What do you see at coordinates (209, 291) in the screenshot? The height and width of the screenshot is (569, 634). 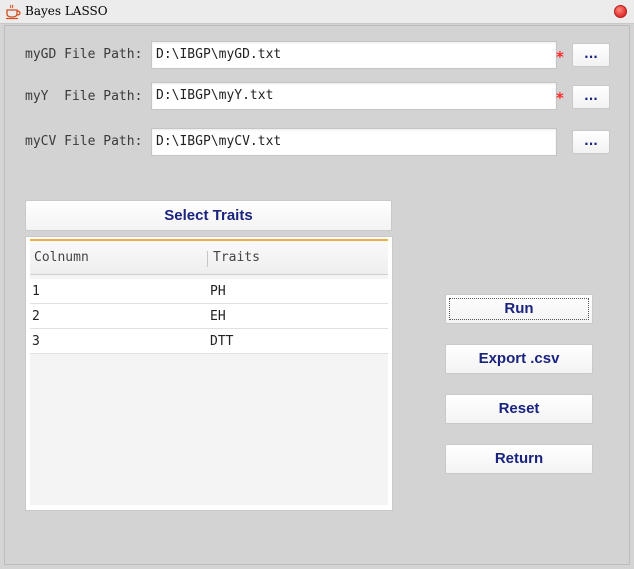 I see `table-row: 1 PH` at bounding box center [209, 291].